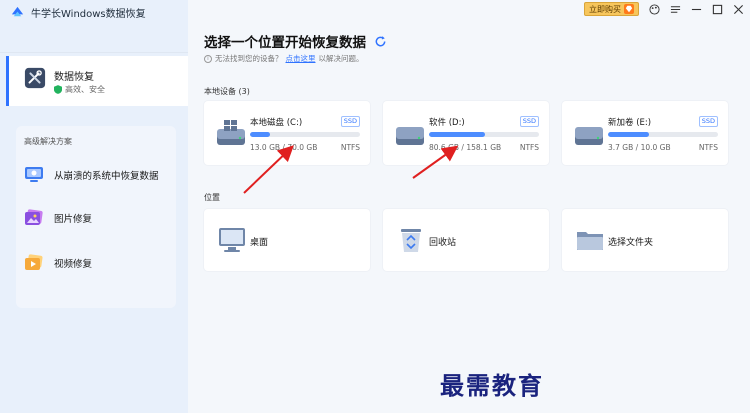 The image size is (750, 413). What do you see at coordinates (287, 240) in the screenshot?
I see `location-card-desktop: 桌面` at bounding box center [287, 240].